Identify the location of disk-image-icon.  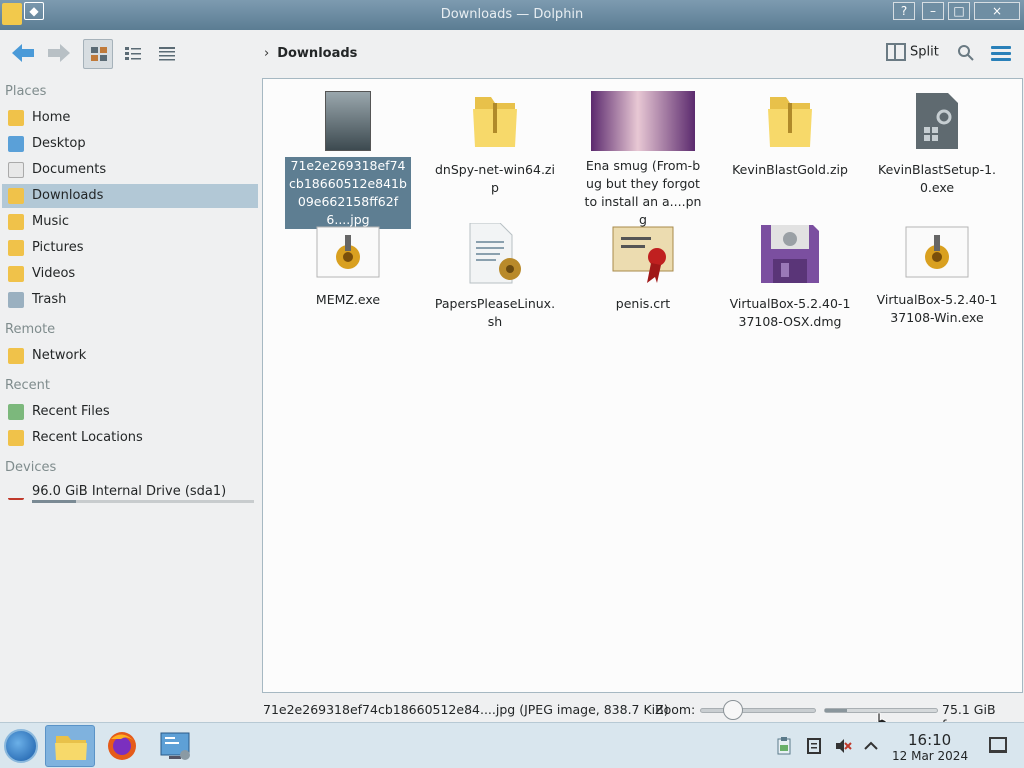
(790, 254).